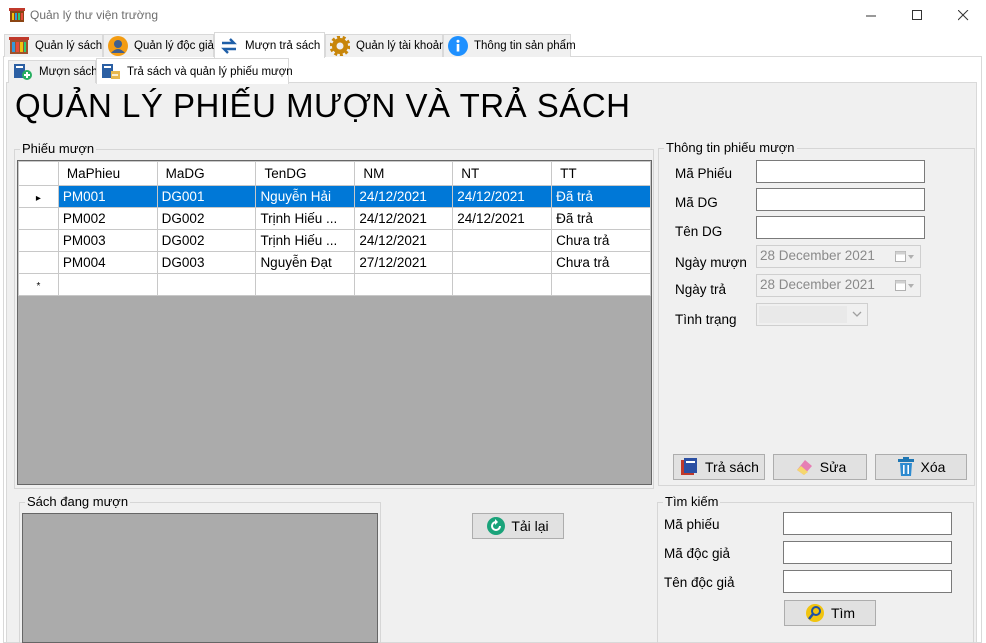  Describe the element at coordinates (711, 262) in the screenshot. I see `ngay-muon-label: Ngày mượn` at that location.